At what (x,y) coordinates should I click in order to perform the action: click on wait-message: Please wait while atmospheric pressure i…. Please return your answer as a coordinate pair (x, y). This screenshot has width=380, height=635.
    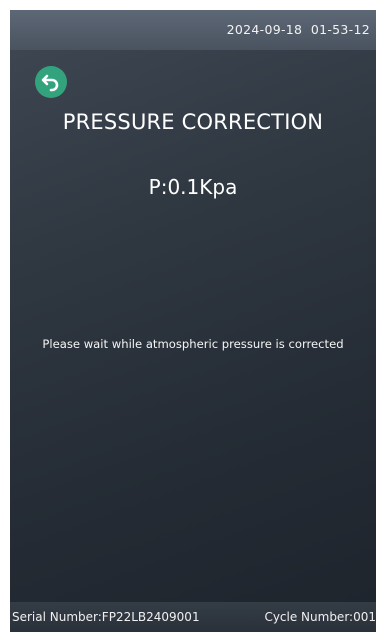
    Looking at the image, I should click on (193, 344).